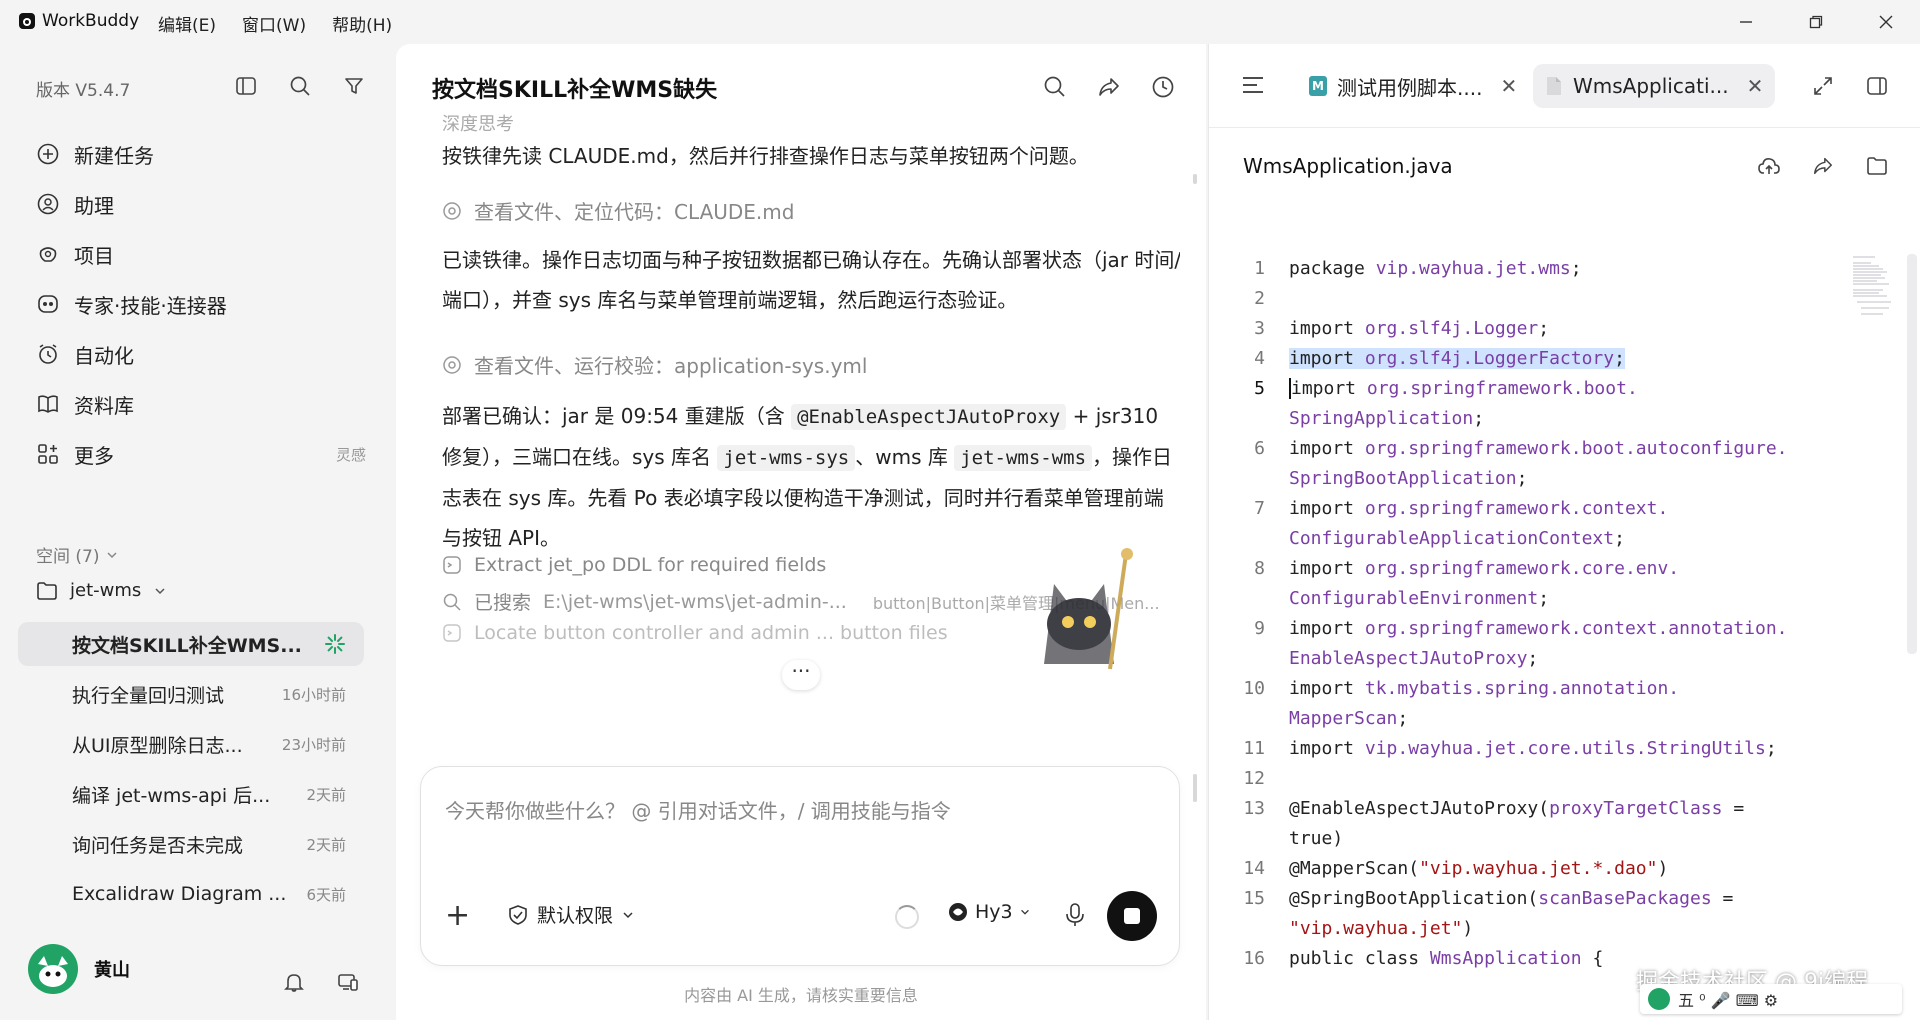  I want to click on expand-button, so click(1823, 86).